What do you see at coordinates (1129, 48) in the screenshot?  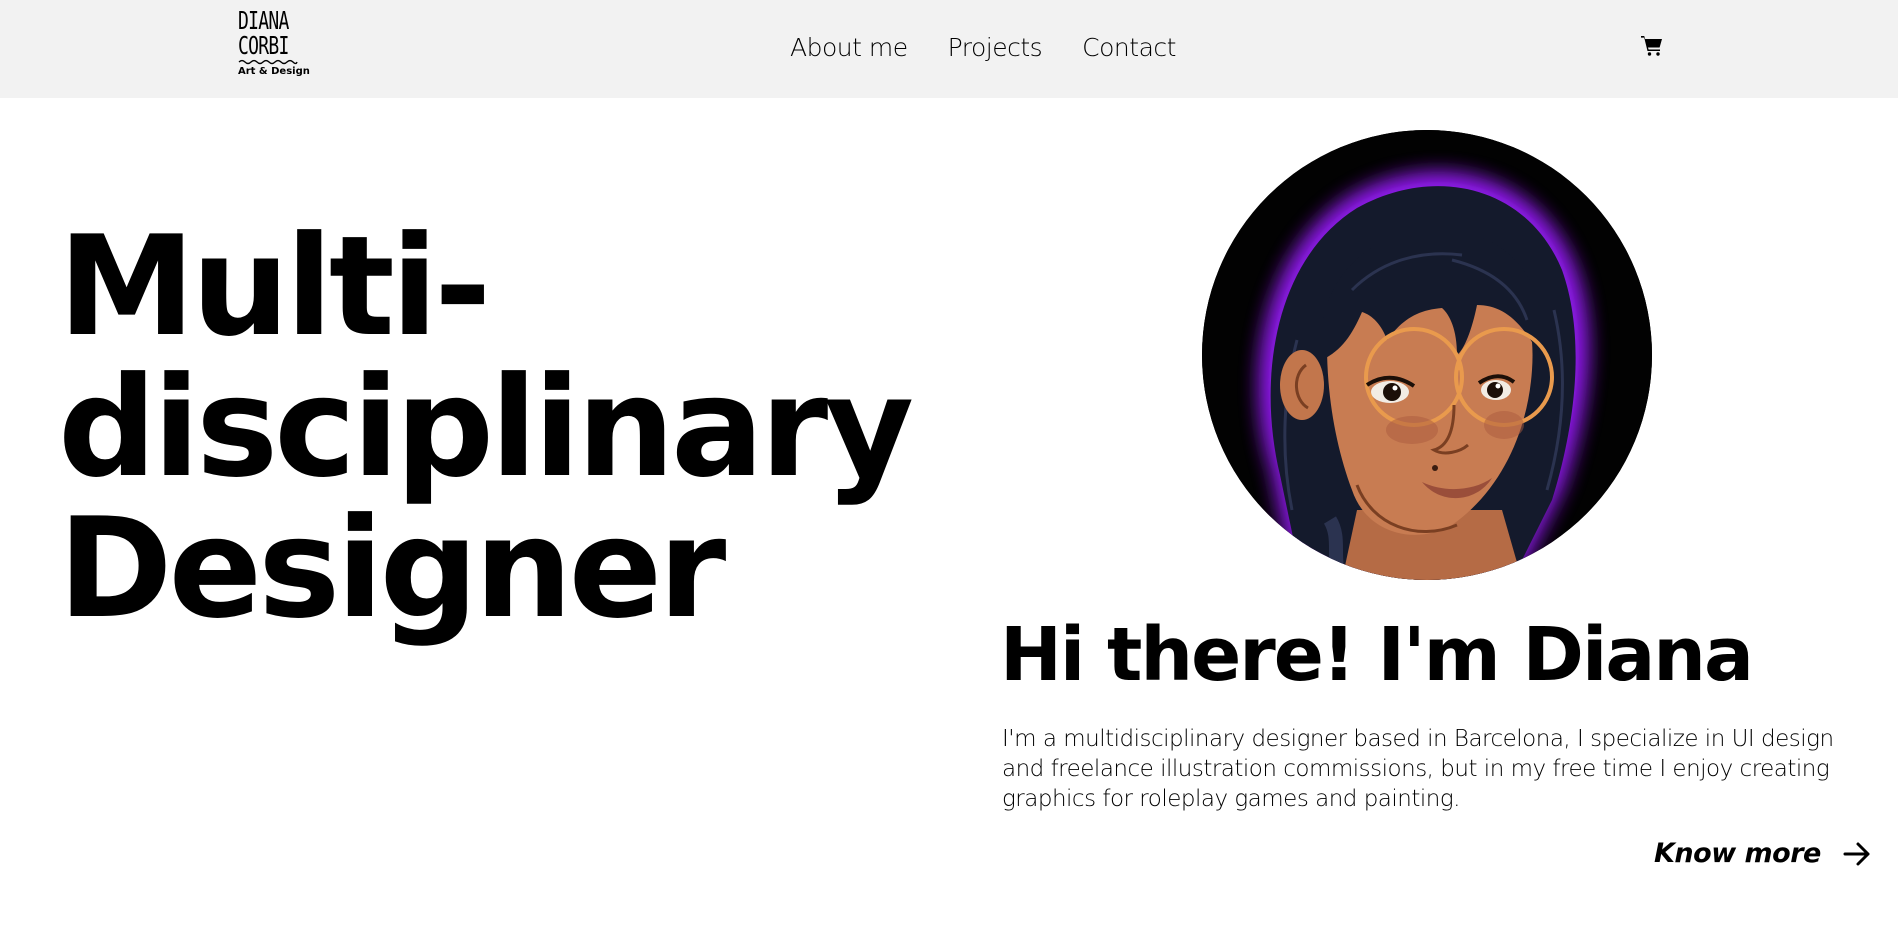 I see `nav-link-contact: Contact` at bounding box center [1129, 48].